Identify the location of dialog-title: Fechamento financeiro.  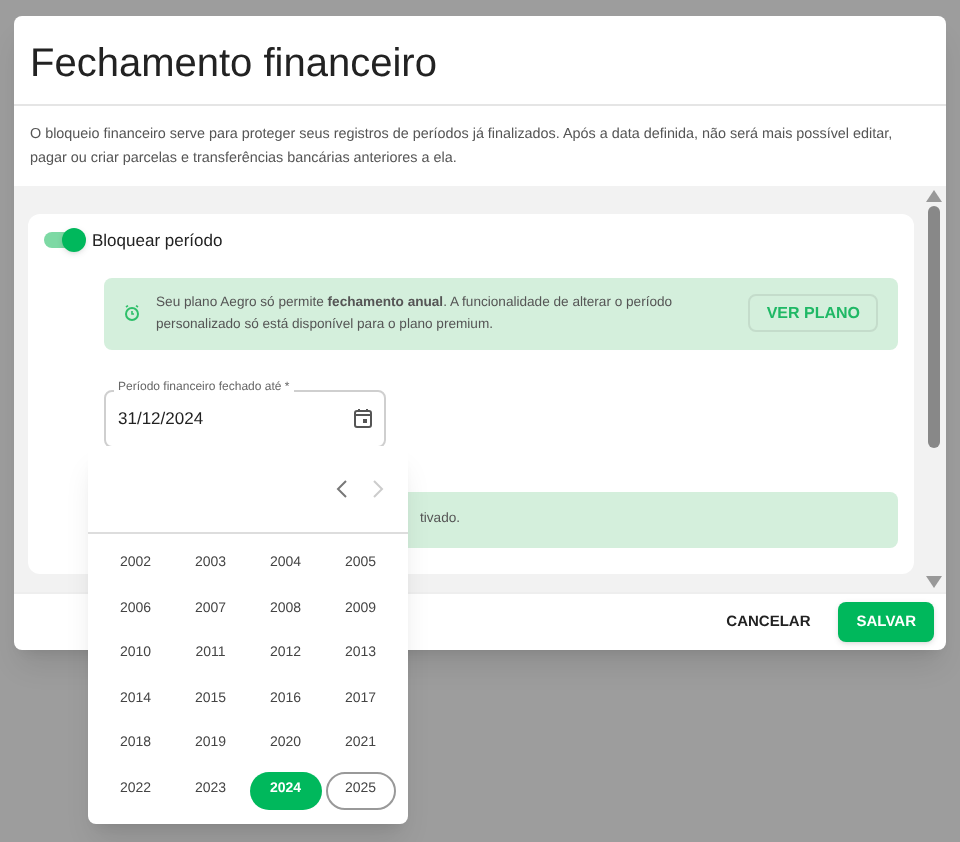
(234, 64).